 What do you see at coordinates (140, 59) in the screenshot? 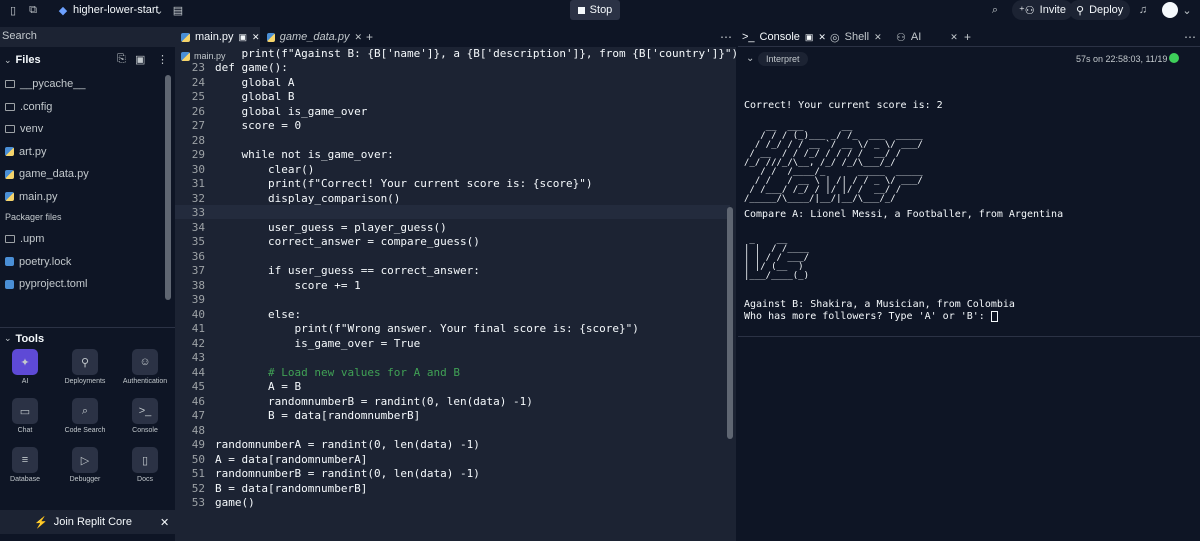
I see `new-folder-icon: ▣` at bounding box center [140, 59].